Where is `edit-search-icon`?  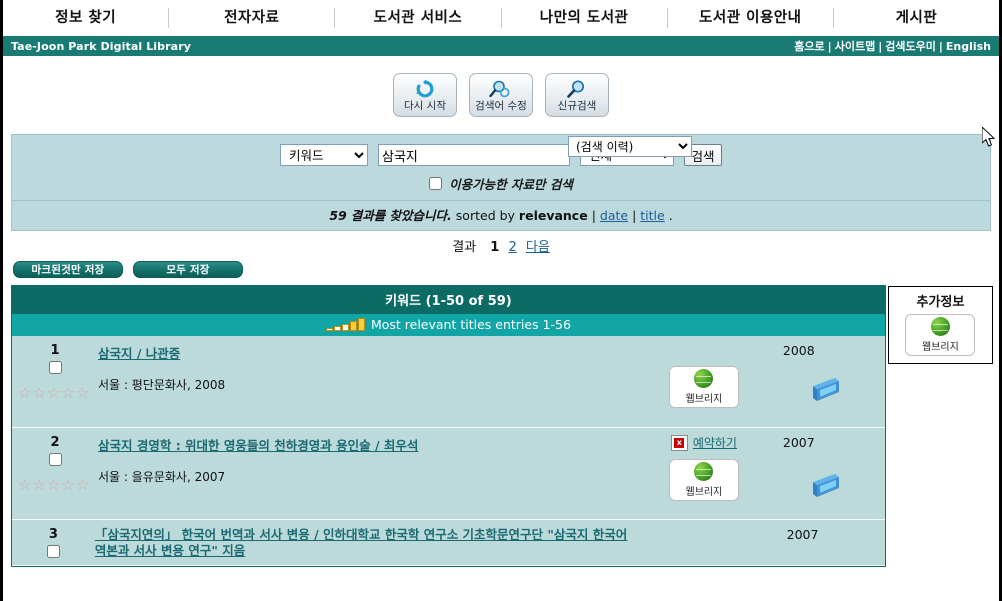 edit-search-icon is located at coordinates (501, 89).